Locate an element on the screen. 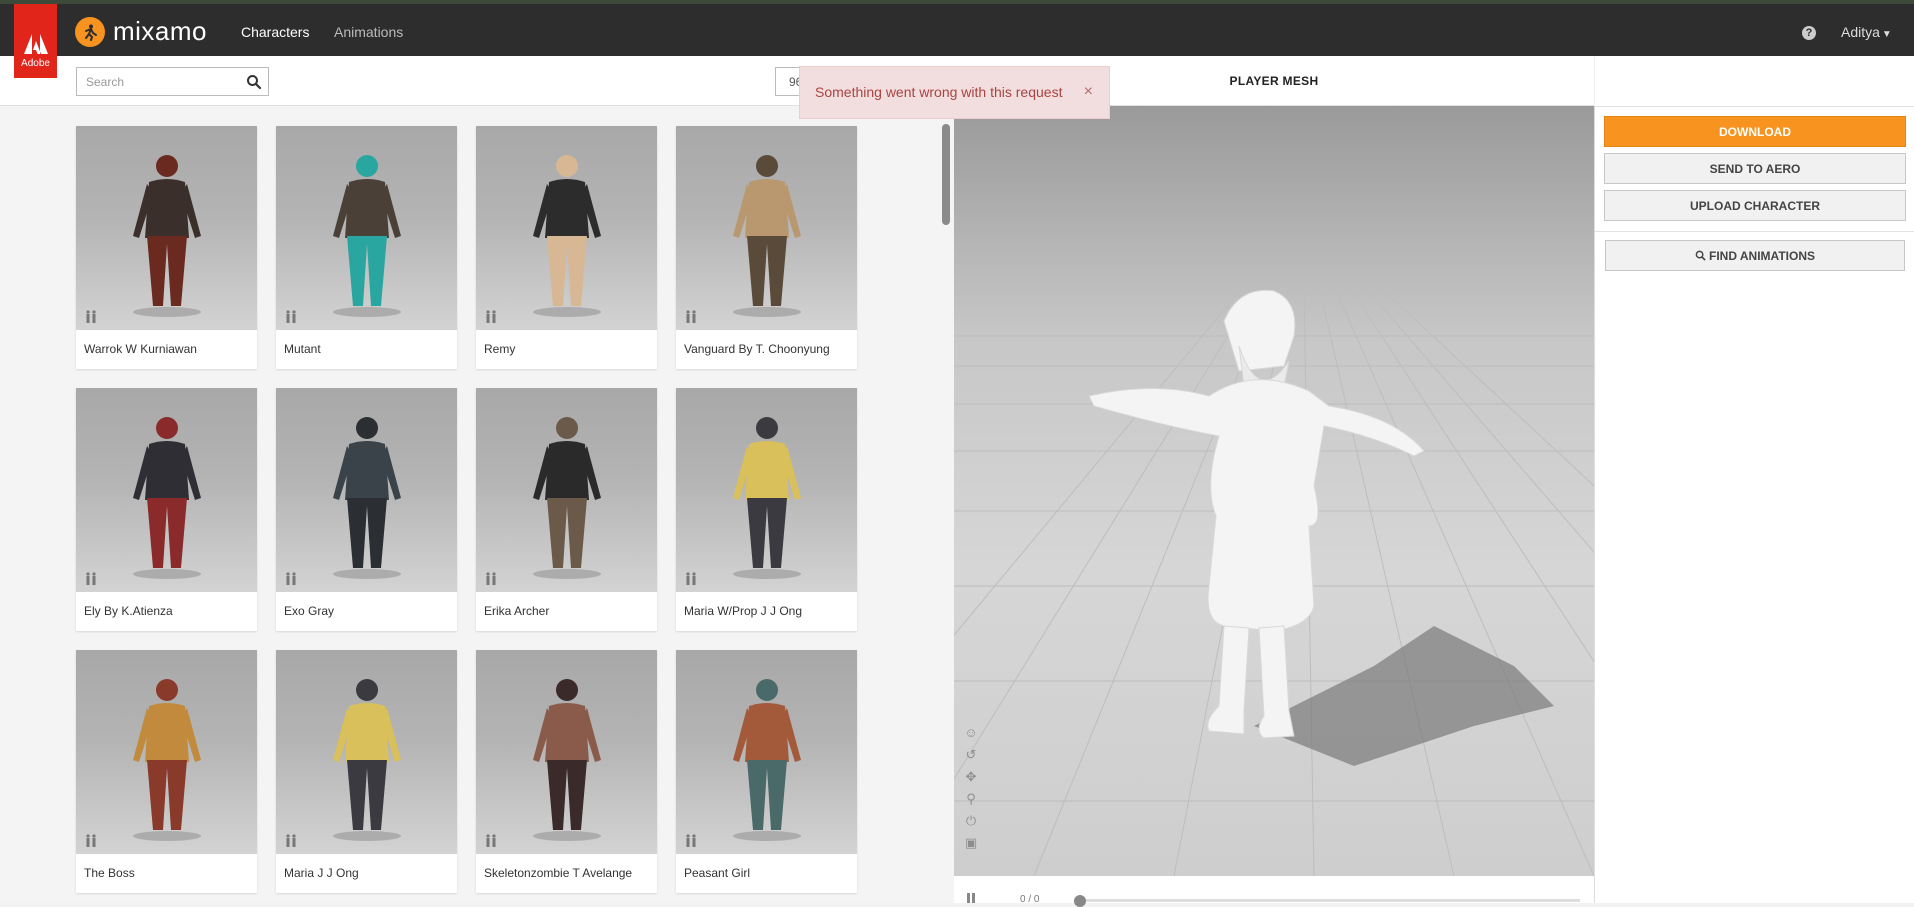 This screenshot has width=1914, height=907. pause-icon is located at coordinates (971, 898).